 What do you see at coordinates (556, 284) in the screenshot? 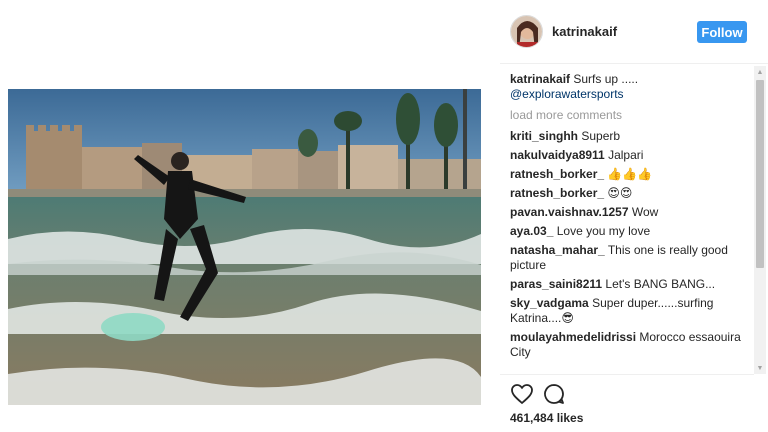
I see `comment-username: paras_saini8211` at bounding box center [556, 284].